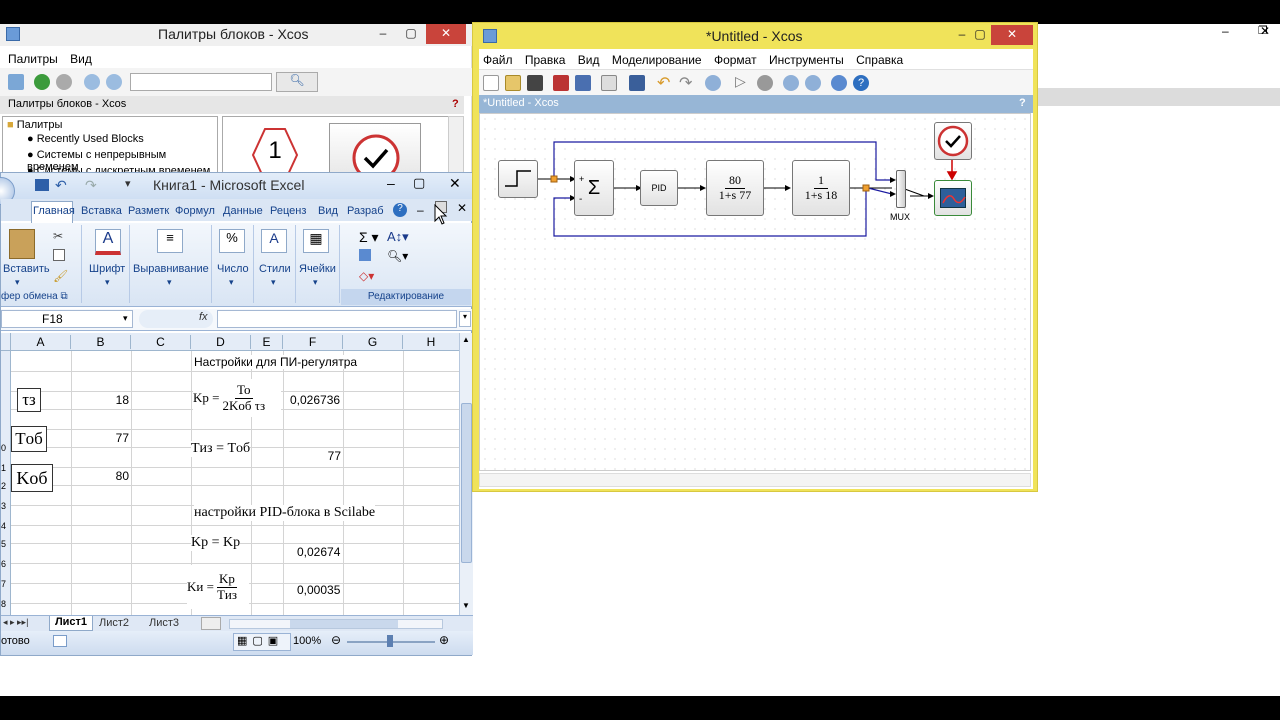 This screenshot has height=720, width=1280. I want to click on zoom-slider-thumb, so click(390, 641).